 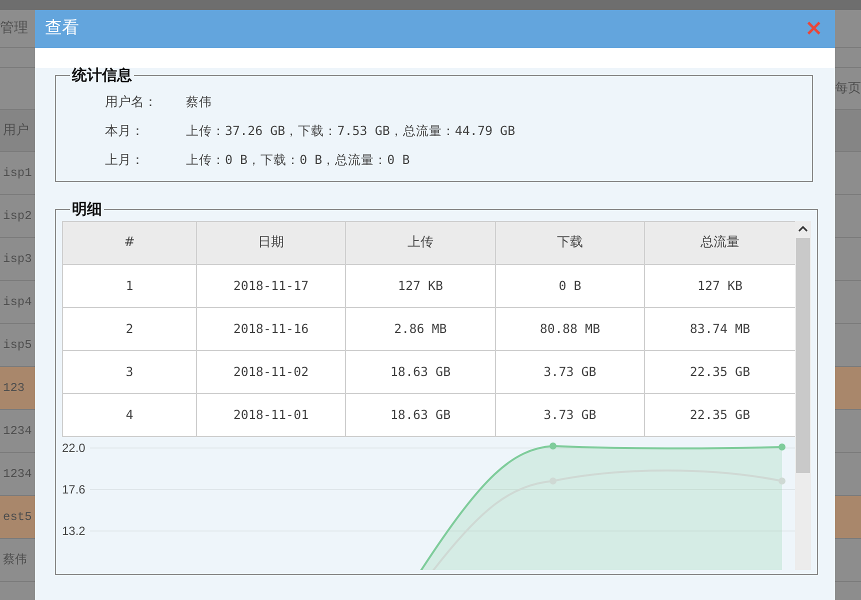 I want to click on panel-legend: 明细, so click(x=87, y=209).